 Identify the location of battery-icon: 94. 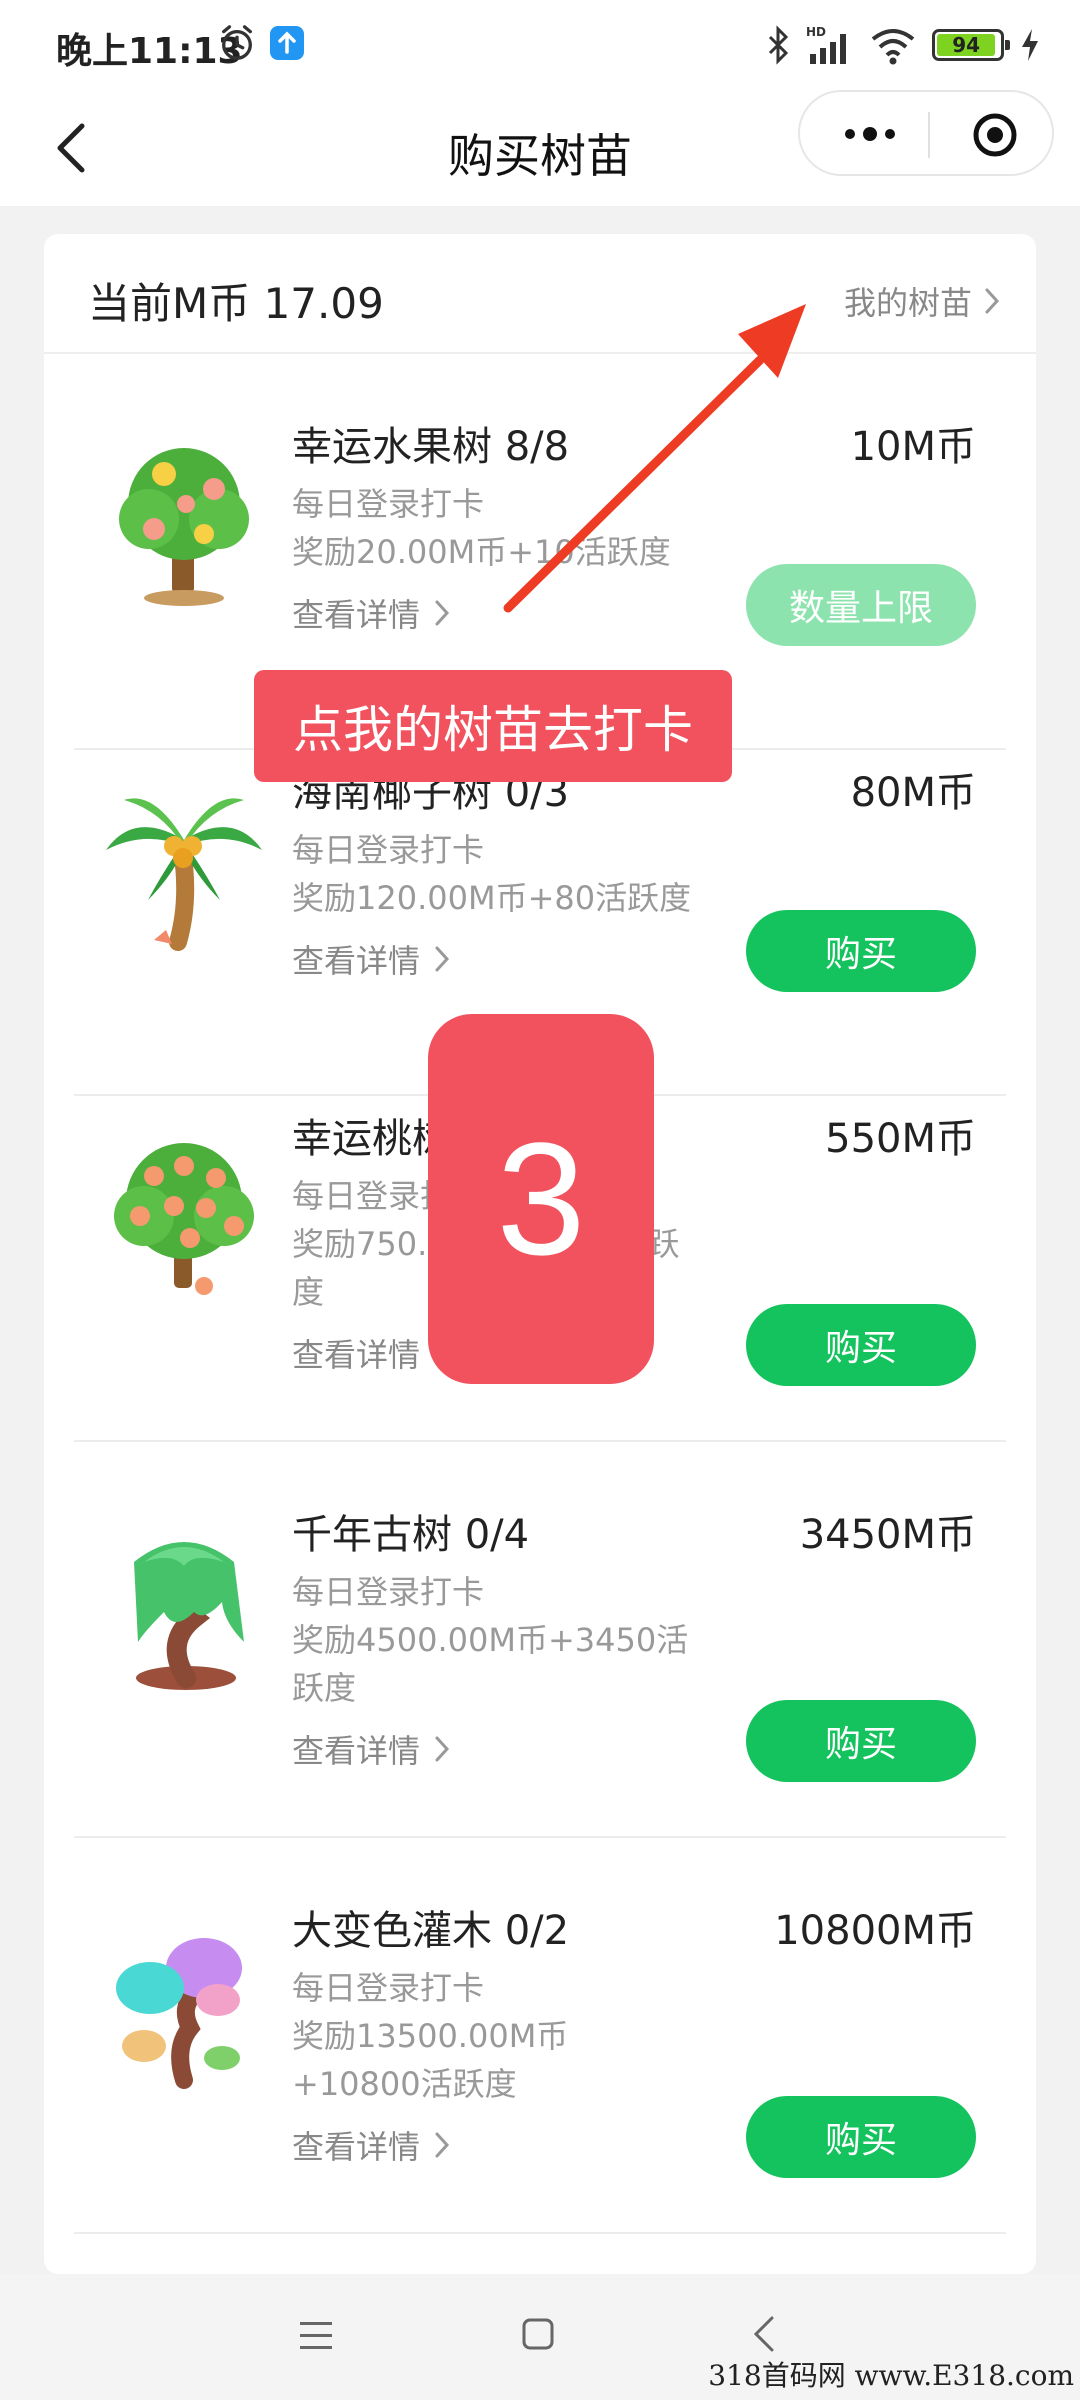
(971, 45).